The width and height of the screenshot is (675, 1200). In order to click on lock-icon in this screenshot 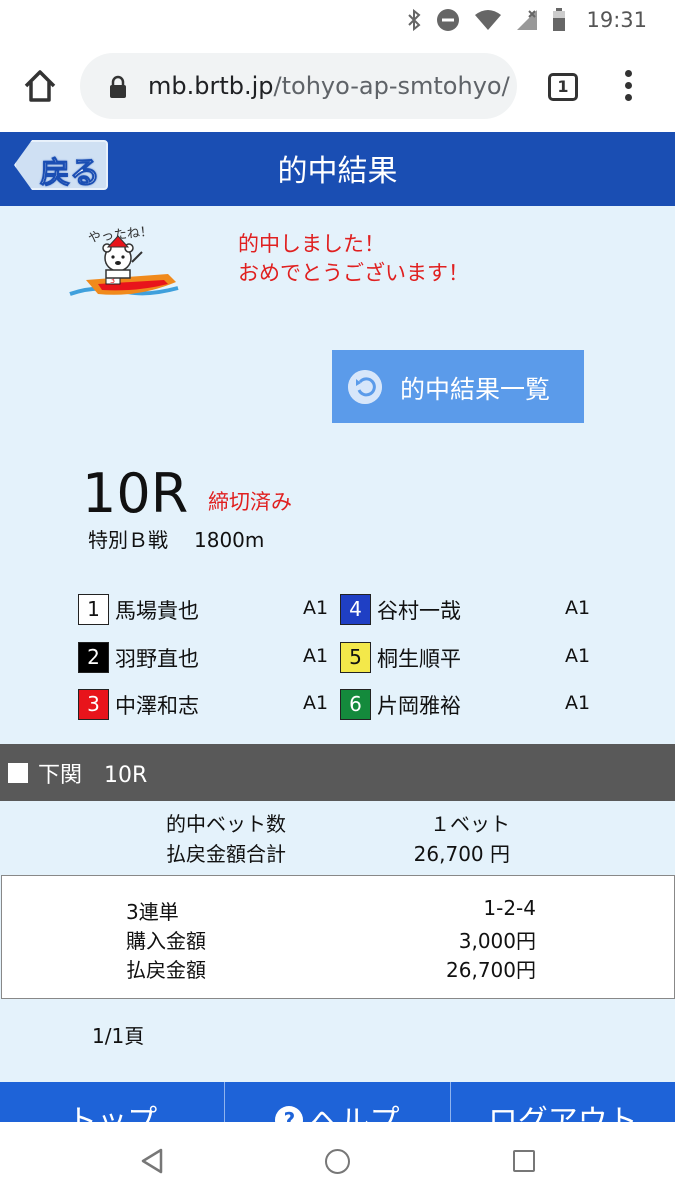, I will do `click(118, 86)`.